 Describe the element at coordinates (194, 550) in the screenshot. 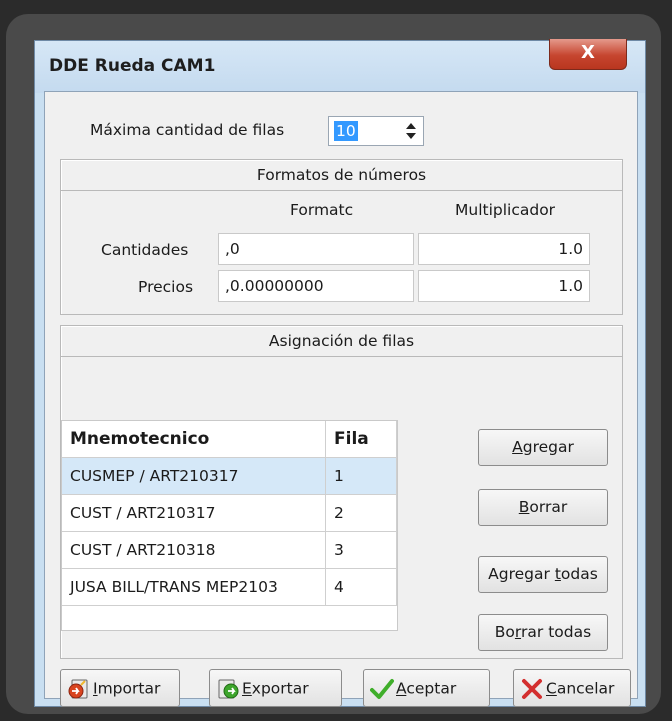

I see `list-item-mnemonic: CUST / ART210318` at that location.